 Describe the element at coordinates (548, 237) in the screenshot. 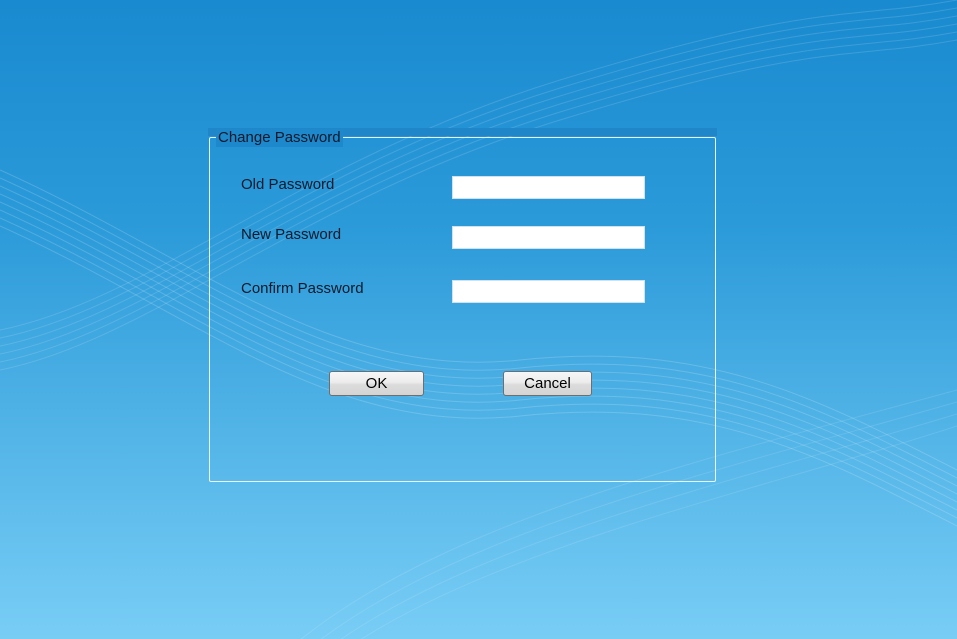

I see `new-password-input` at that location.